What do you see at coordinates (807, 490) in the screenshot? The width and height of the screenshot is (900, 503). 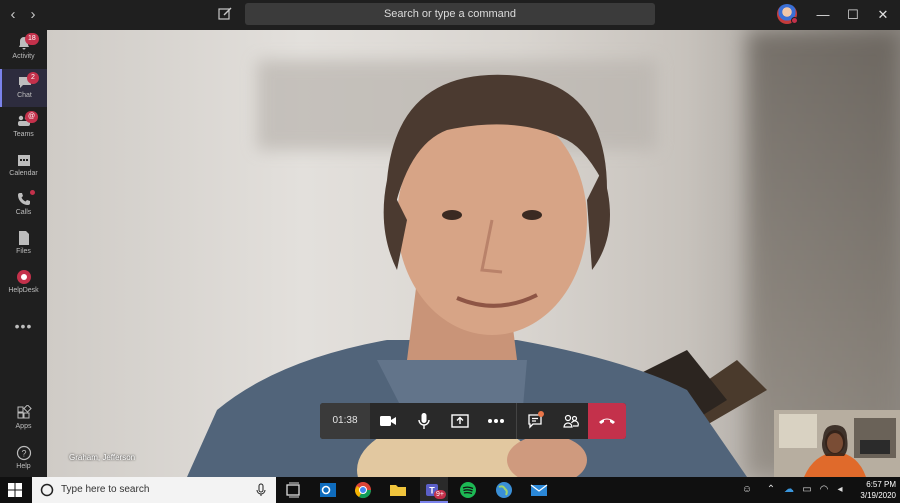 I see `battery-icon: ▭` at bounding box center [807, 490].